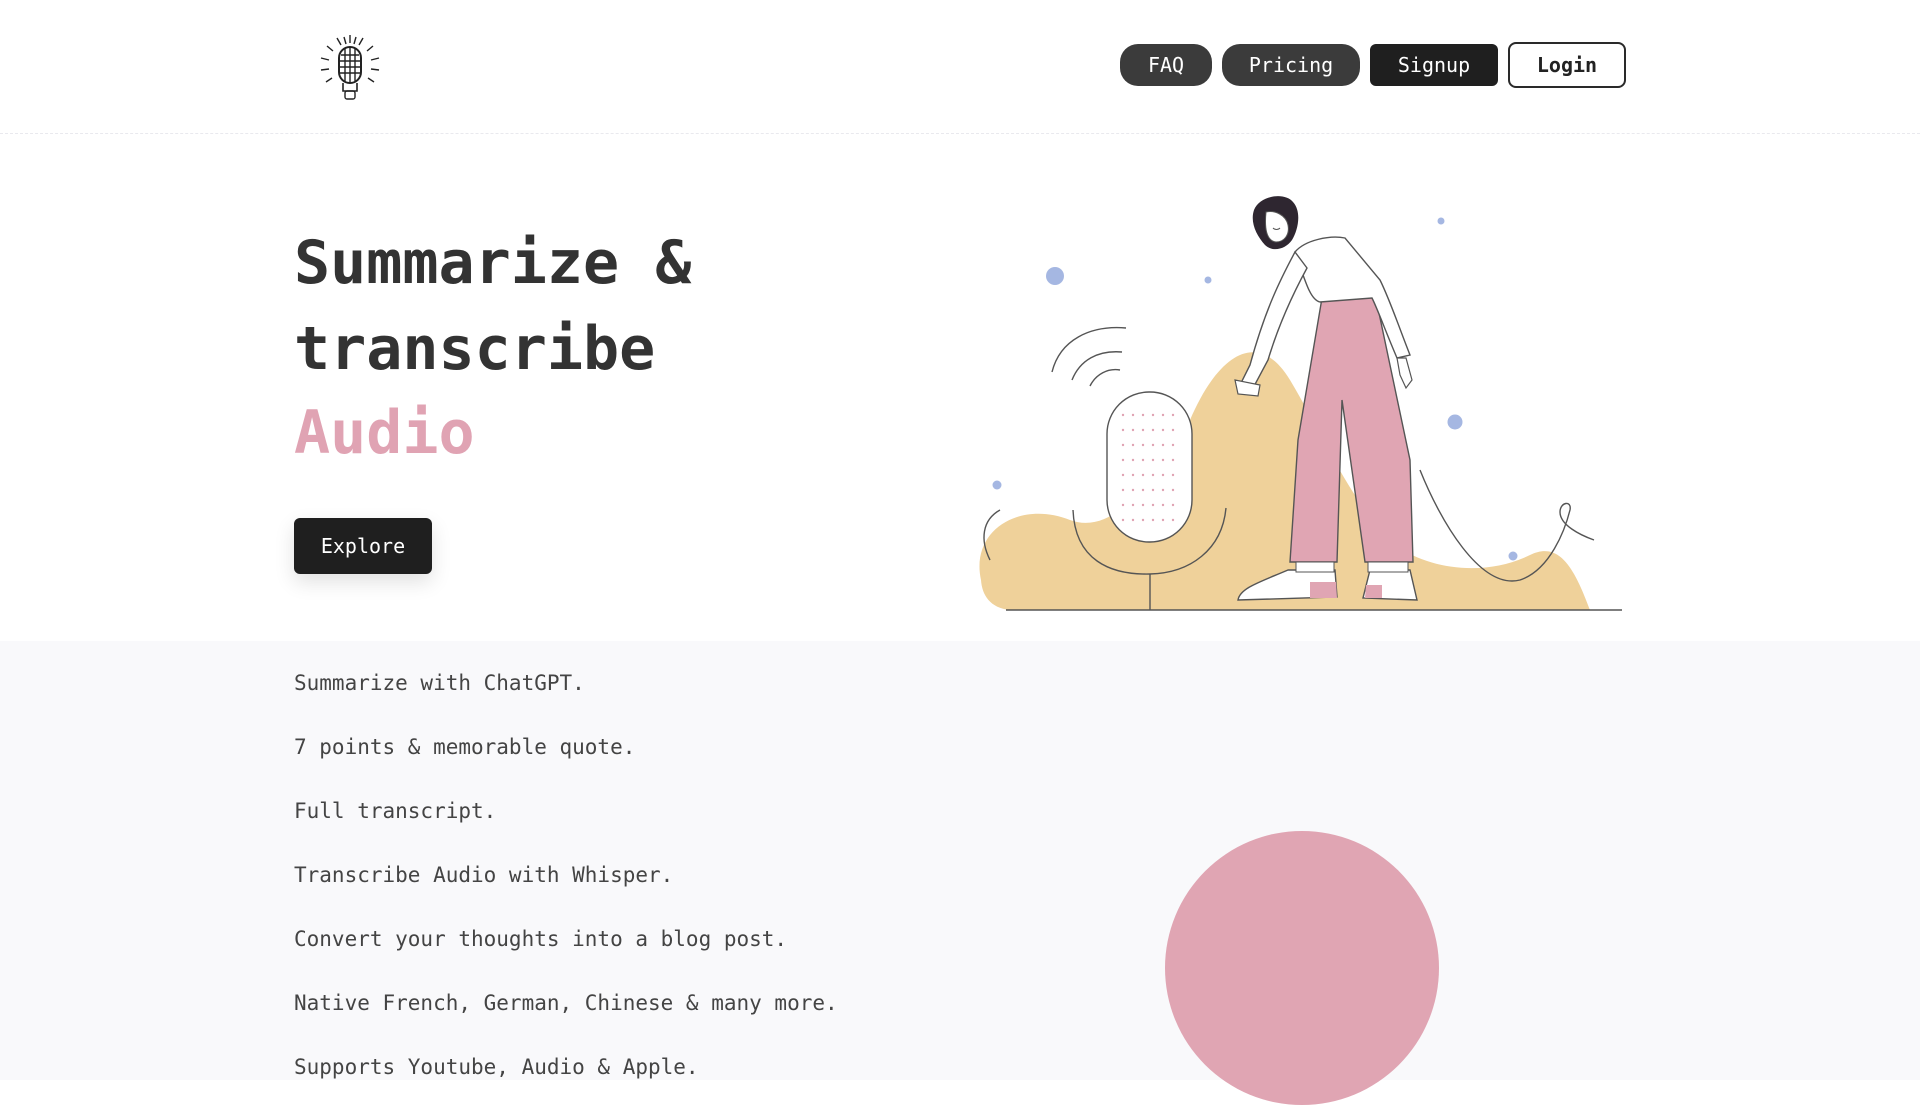 The width and height of the screenshot is (1920, 1119). Describe the element at coordinates (1567, 65) in the screenshot. I see `login-button: Login` at that location.